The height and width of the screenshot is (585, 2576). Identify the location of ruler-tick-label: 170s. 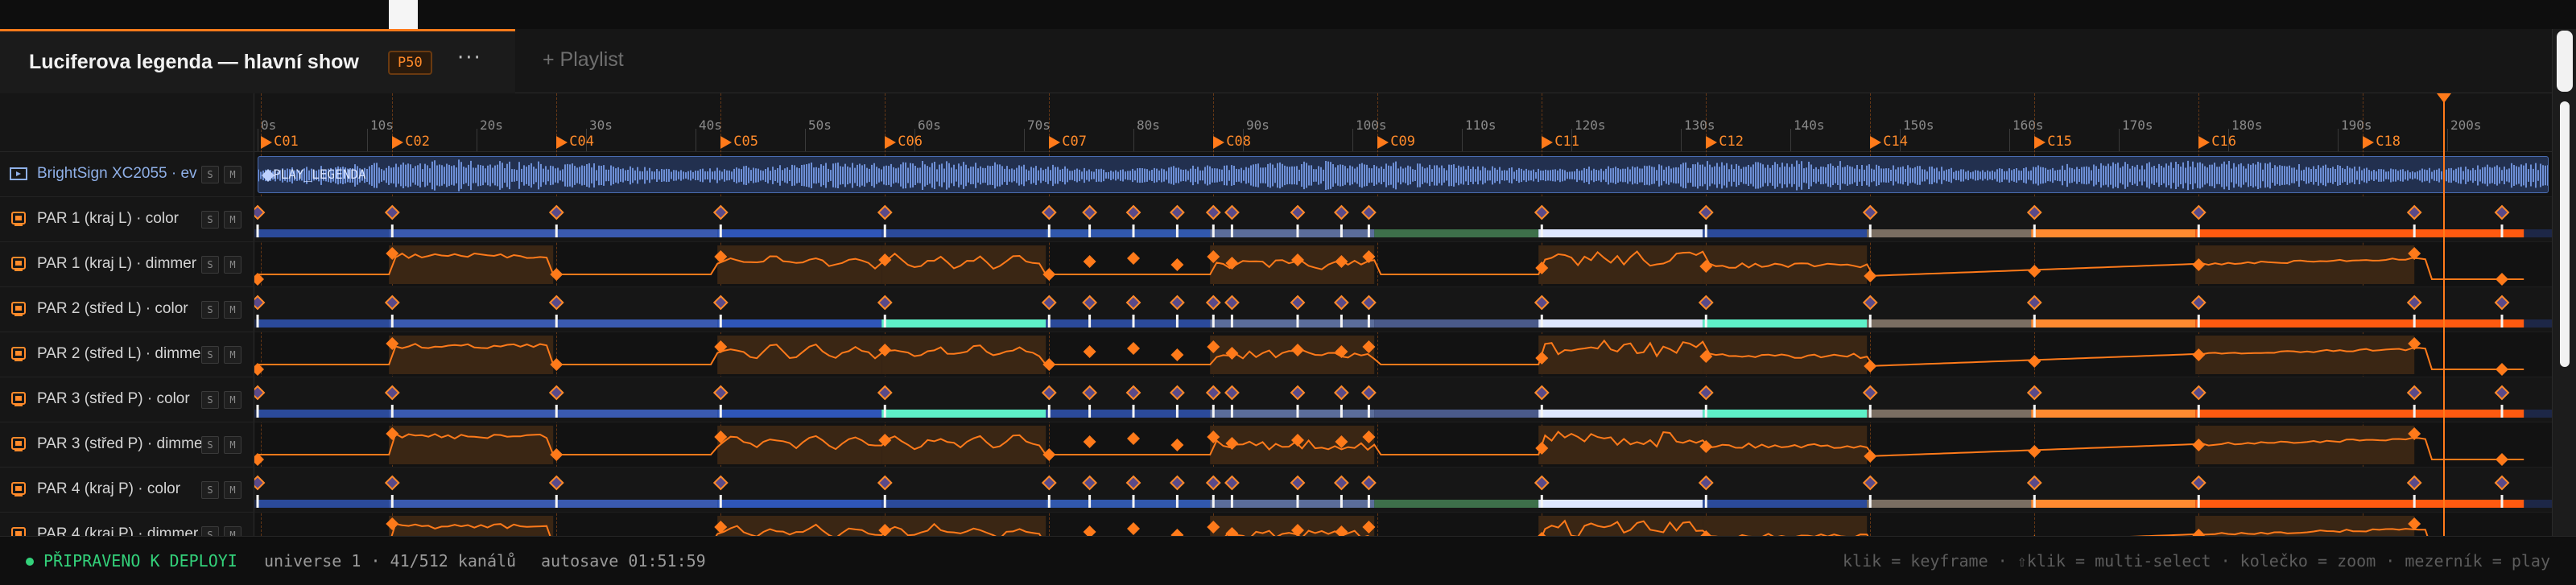
(2137, 125).